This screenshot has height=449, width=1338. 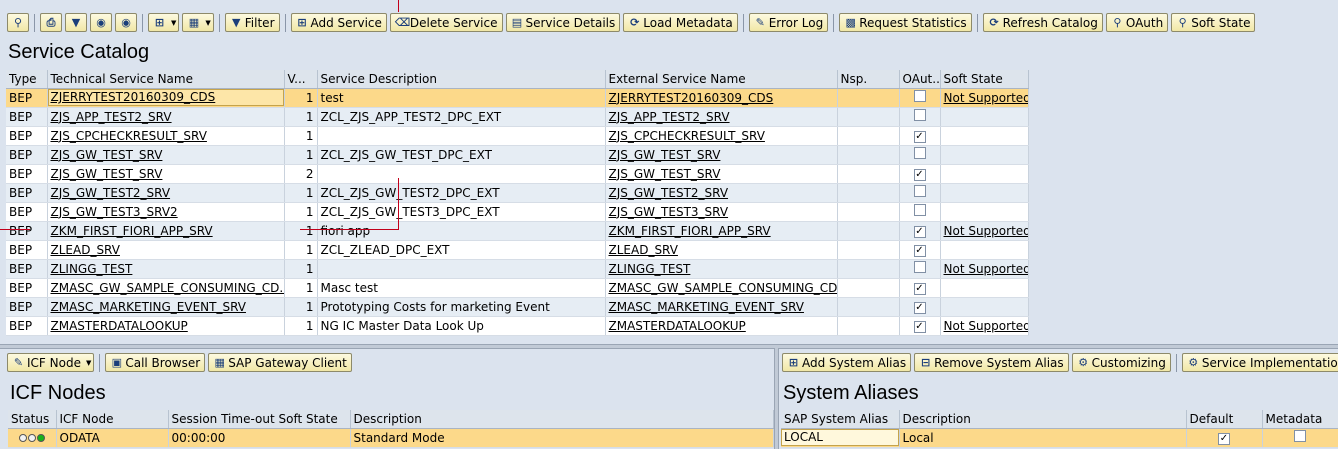 I want to click on technical-service-link: ZLINGG_TEST, so click(x=92, y=269).